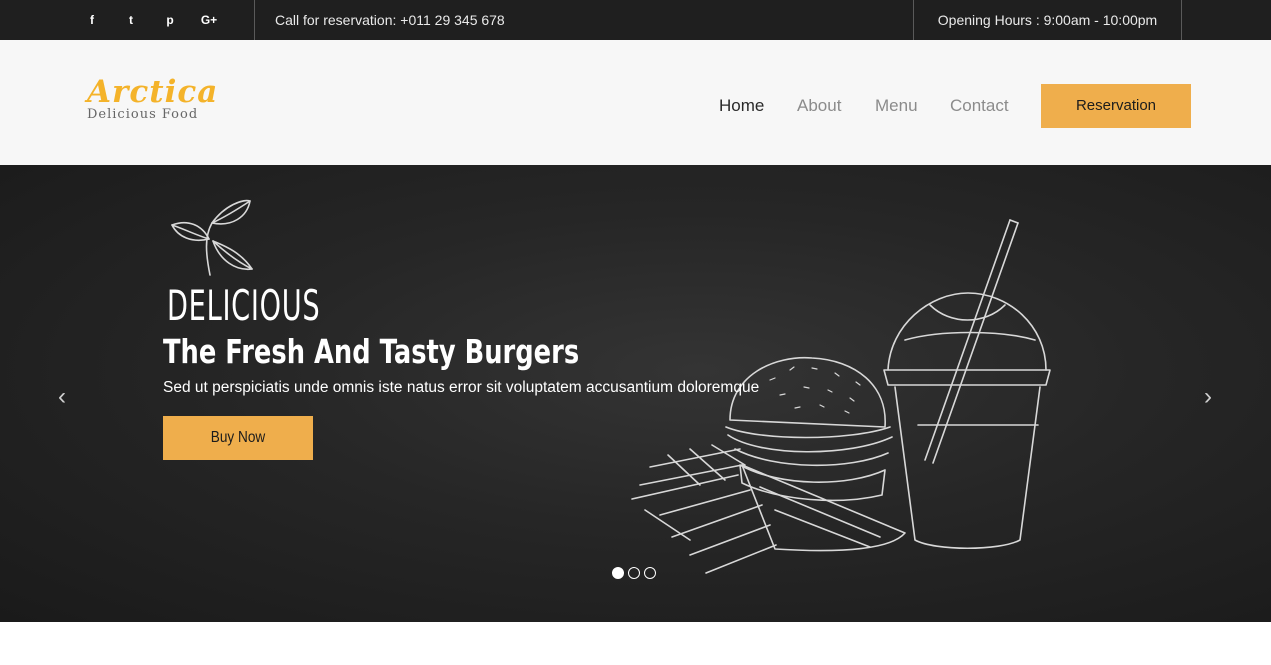 The height and width of the screenshot is (665, 1271). What do you see at coordinates (170, 20) in the screenshot?
I see `pinterest-icon: p` at bounding box center [170, 20].